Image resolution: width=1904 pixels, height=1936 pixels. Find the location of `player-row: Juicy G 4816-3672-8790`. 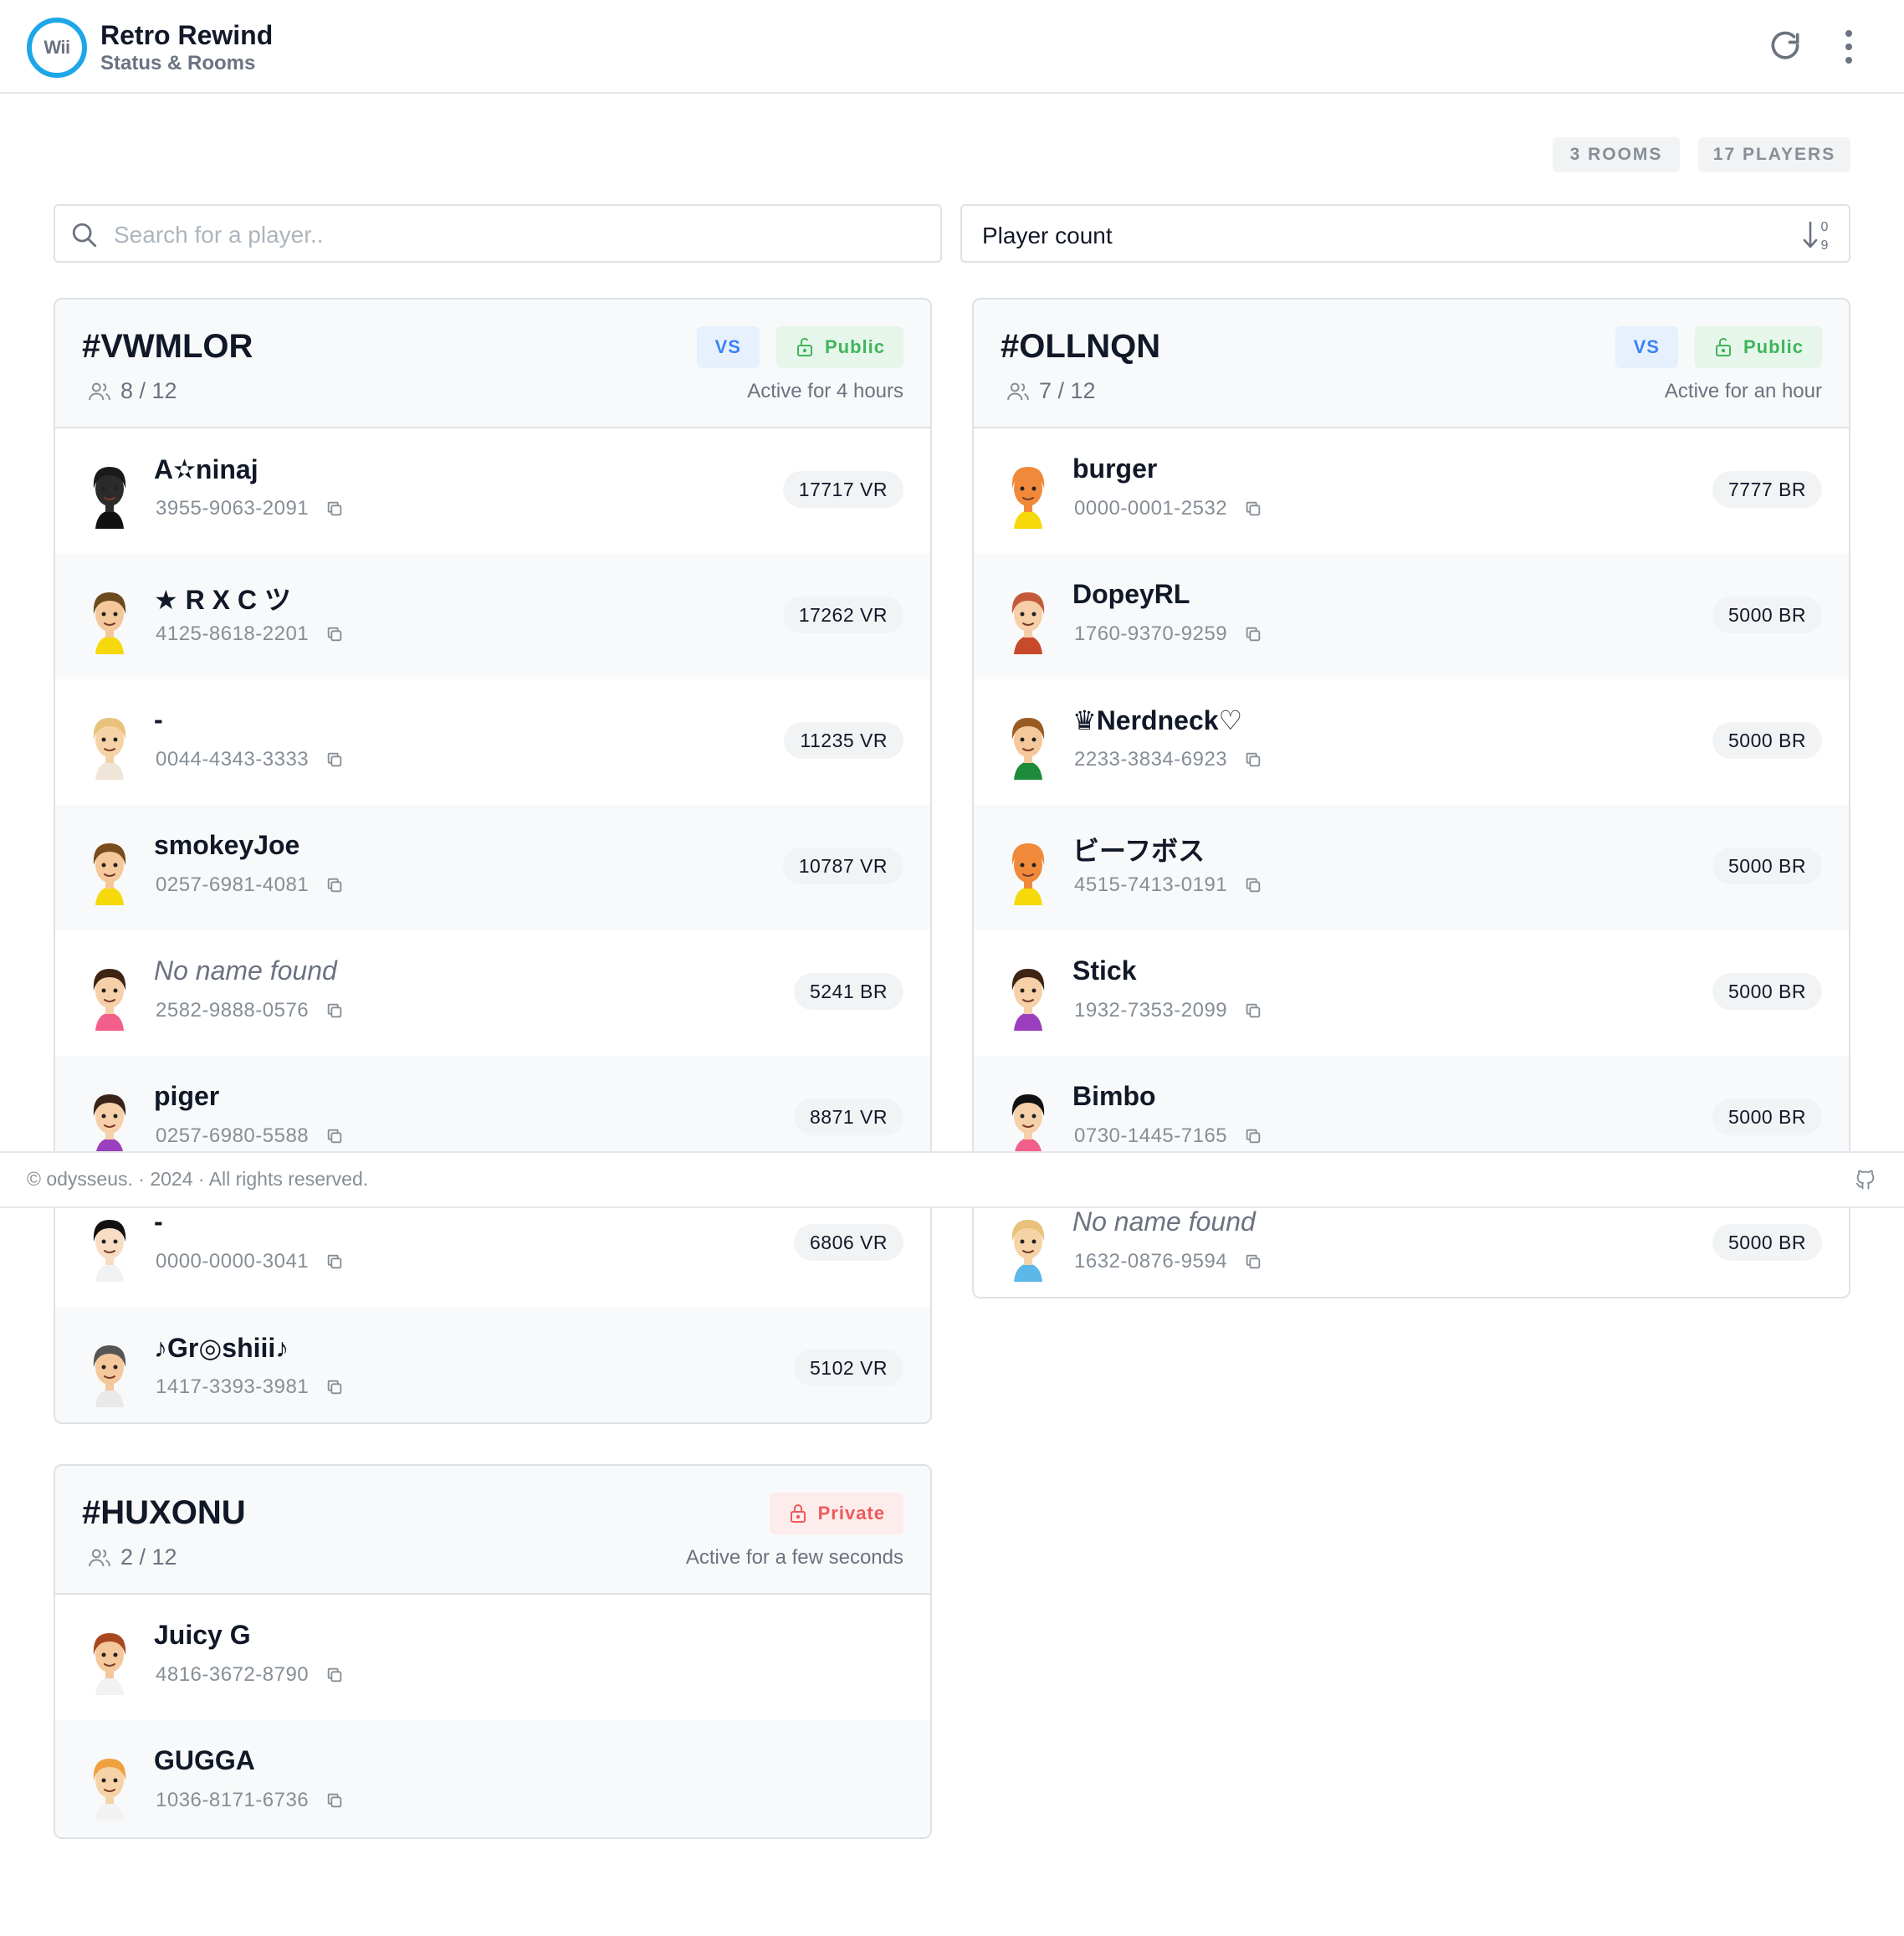

player-row: Juicy G 4816-3672-8790 is located at coordinates (492, 1657).